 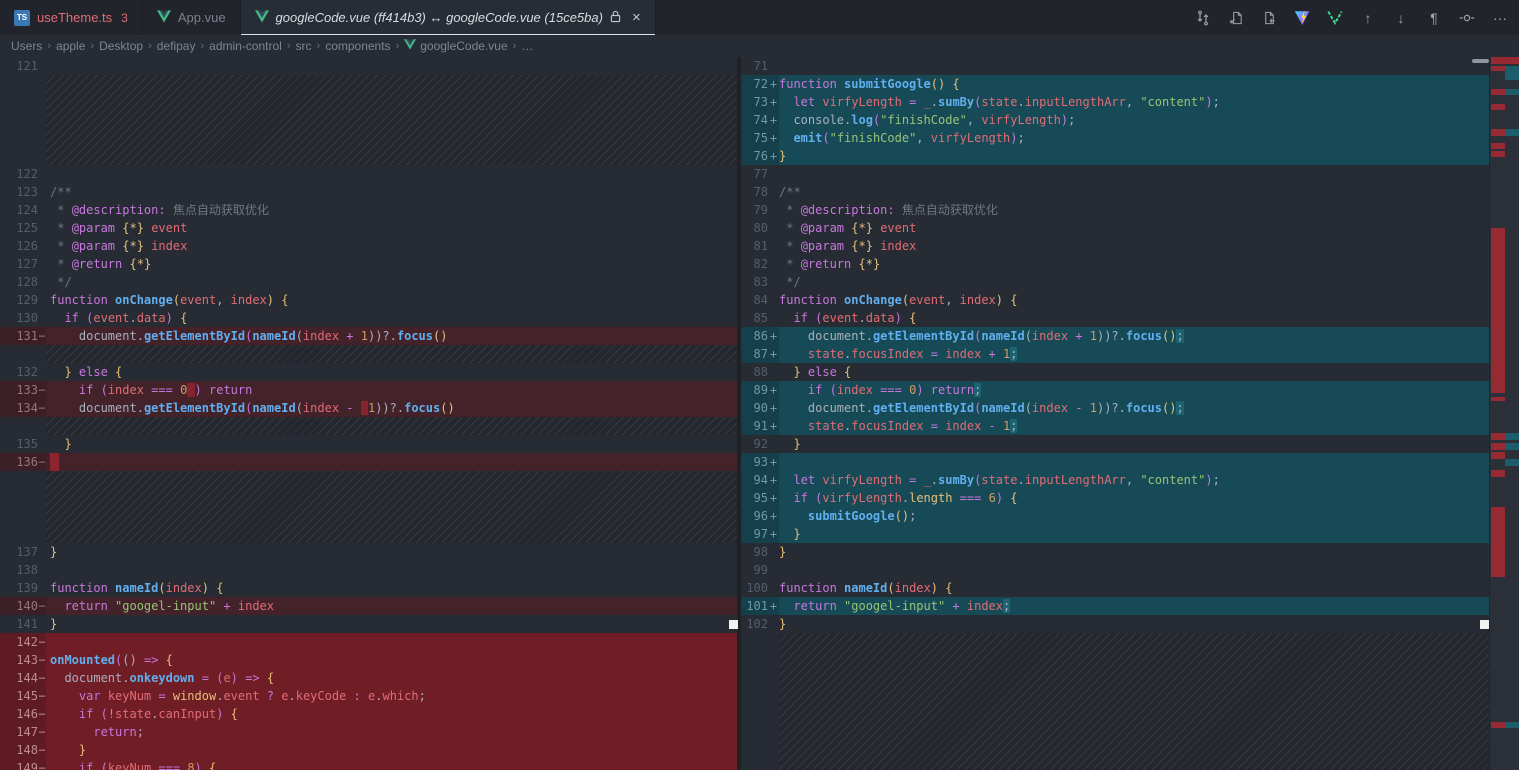 What do you see at coordinates (19, 192) in the screenshot?
I see `line-number: 123` at bounding box center [19, 192].